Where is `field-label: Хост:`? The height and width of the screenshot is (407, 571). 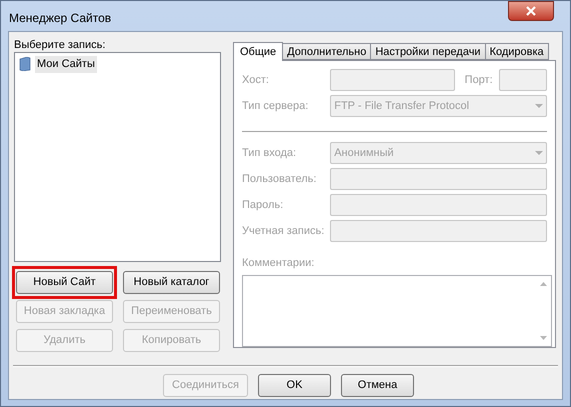 field-label: Хост: is located at coordinates (256, 80).